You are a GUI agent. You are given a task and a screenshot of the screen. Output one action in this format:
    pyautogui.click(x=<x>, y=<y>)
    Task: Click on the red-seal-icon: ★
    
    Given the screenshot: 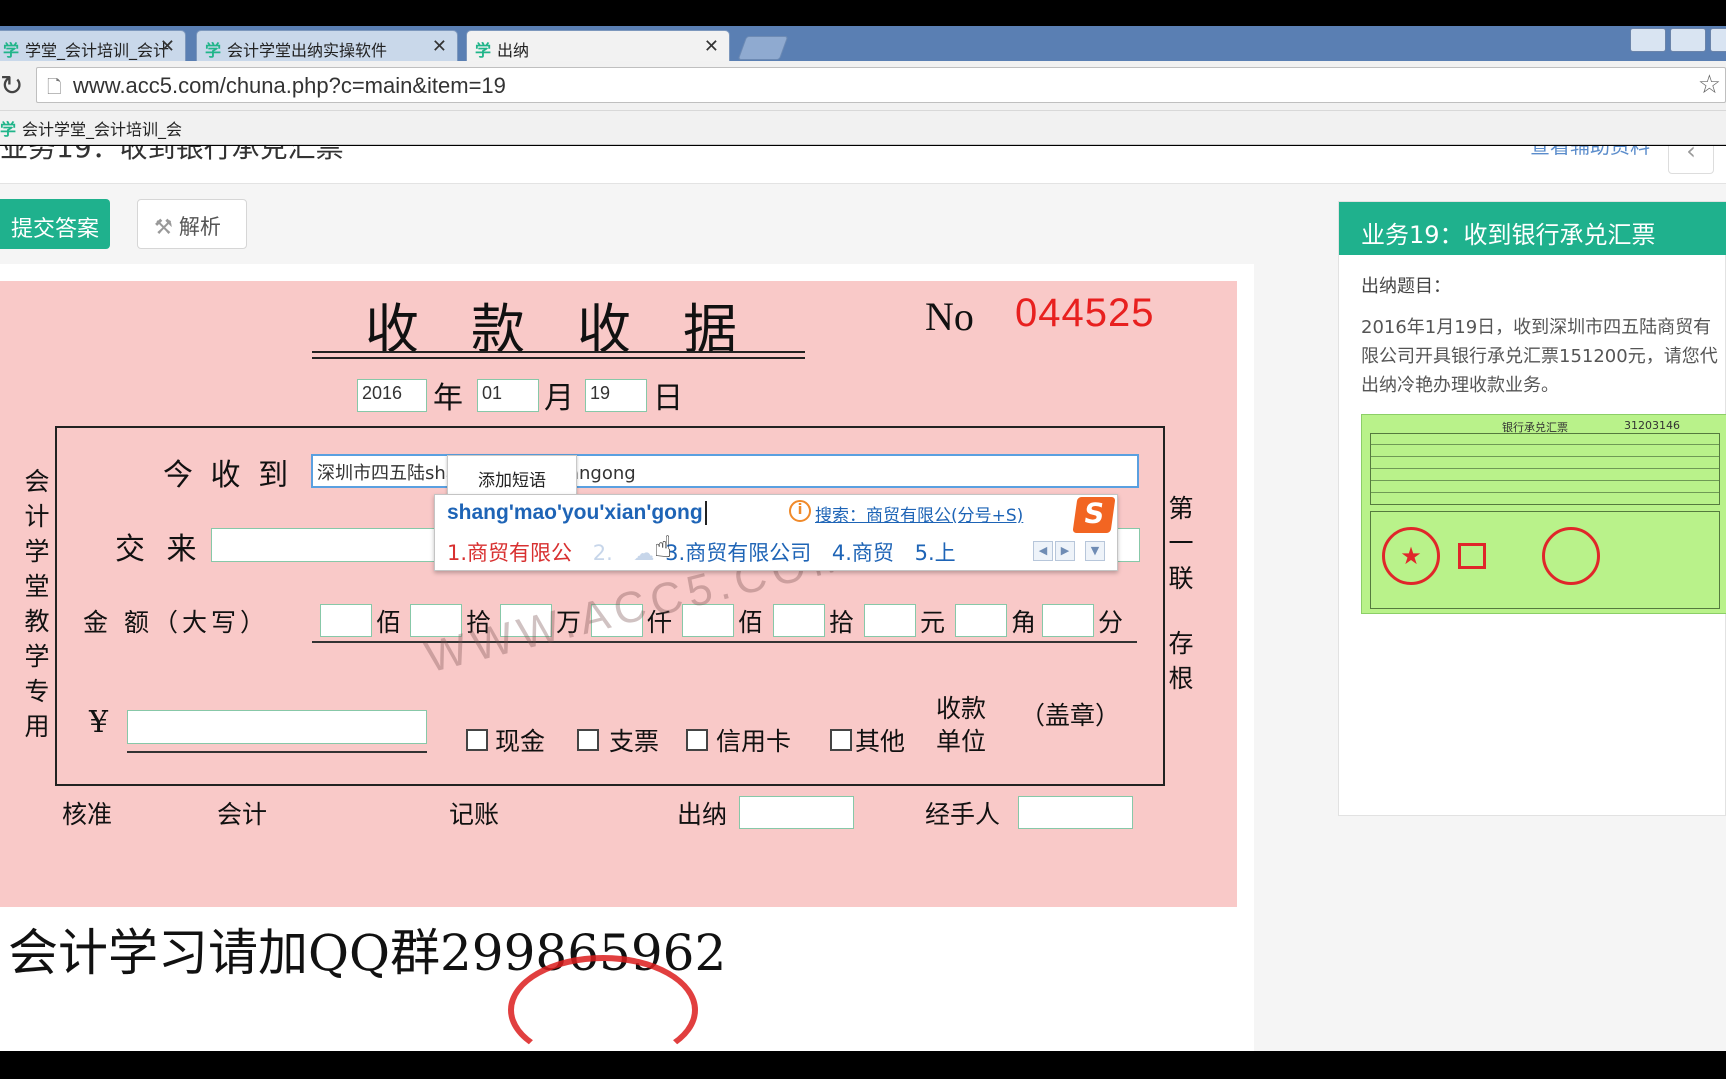 What is the action you would take?
    pyautogui.click(x=1411, y=556)
    